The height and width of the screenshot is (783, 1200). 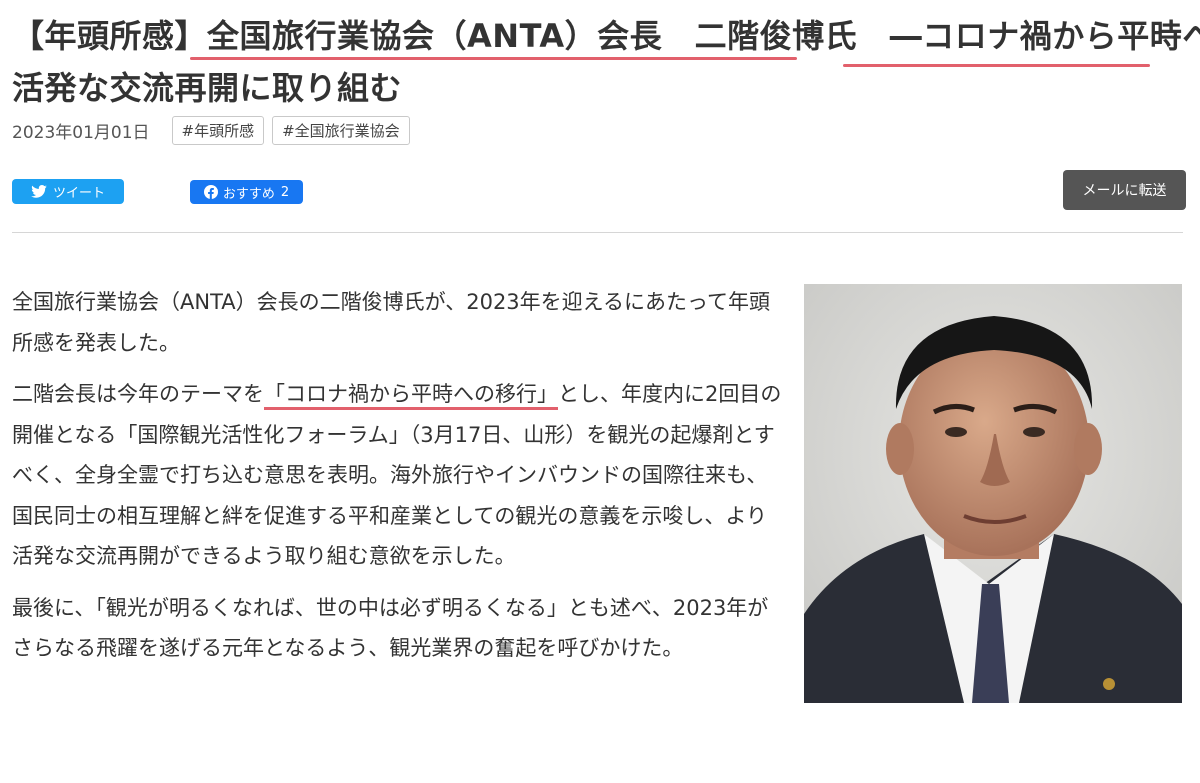 I want to click on title-line2: 活発な交流再開に取り組む, so click(x=207, y=88).